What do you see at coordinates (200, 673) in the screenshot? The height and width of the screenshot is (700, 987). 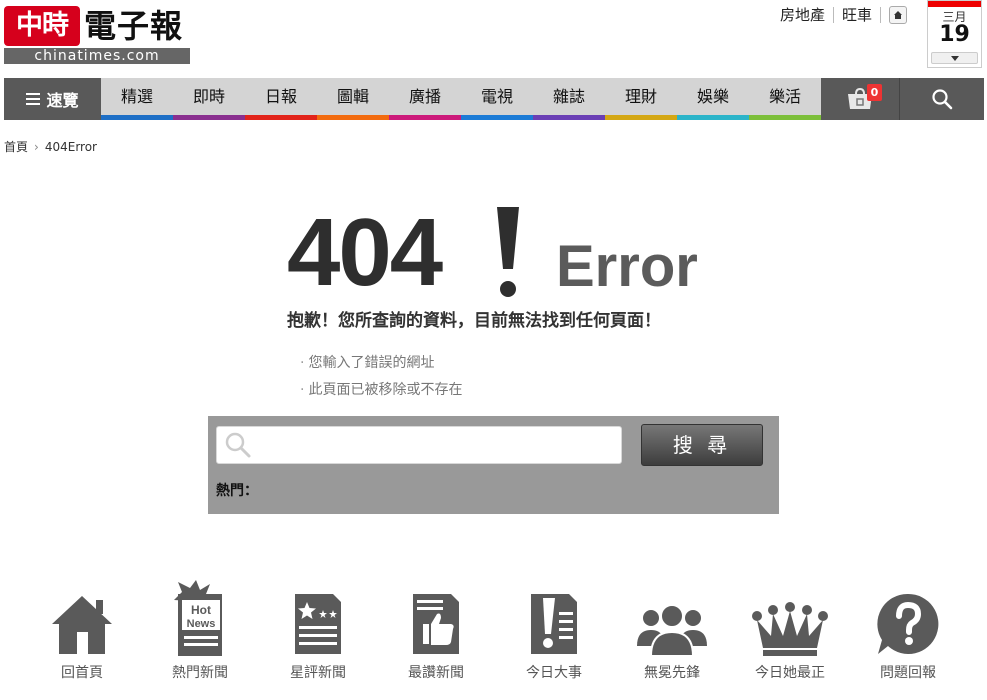 I see `quick-link-label: 熱門新聞` at bounding box center [200, 673].